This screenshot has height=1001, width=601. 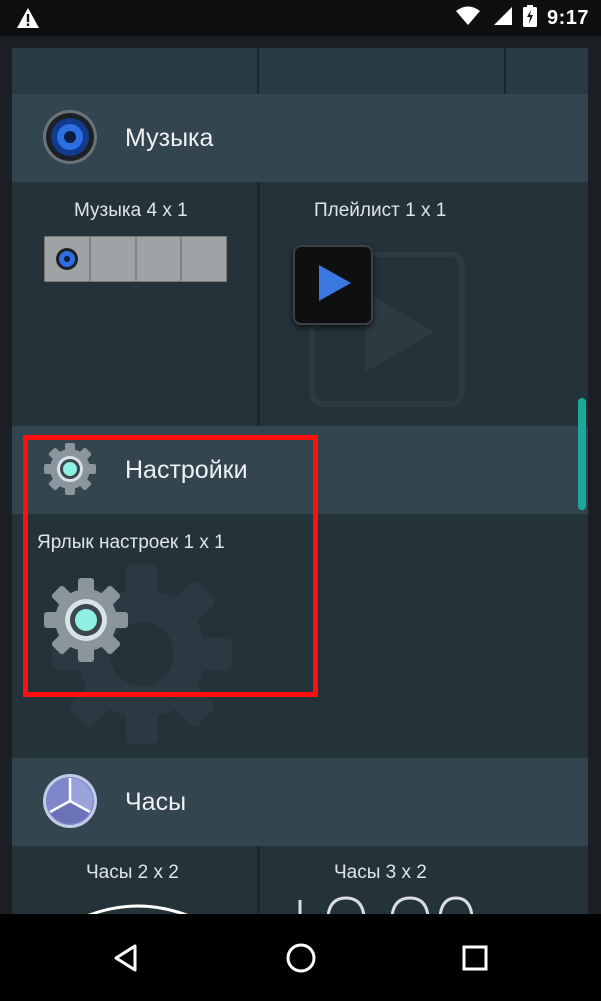 What do you see at coordinates (300, 71) in the screenshot?
I see `previous-widget-row` at bounding box center [300, 71].